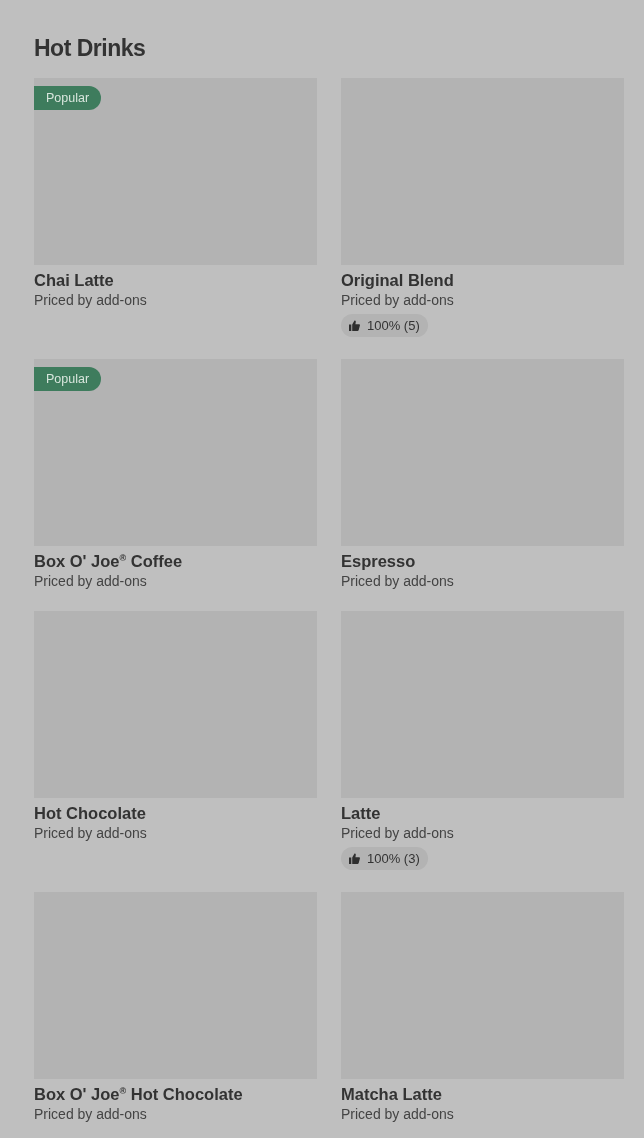  Describe the element at coordinates (397, 280) in the screenshot. I see `item-name: Original Blend` at that location.